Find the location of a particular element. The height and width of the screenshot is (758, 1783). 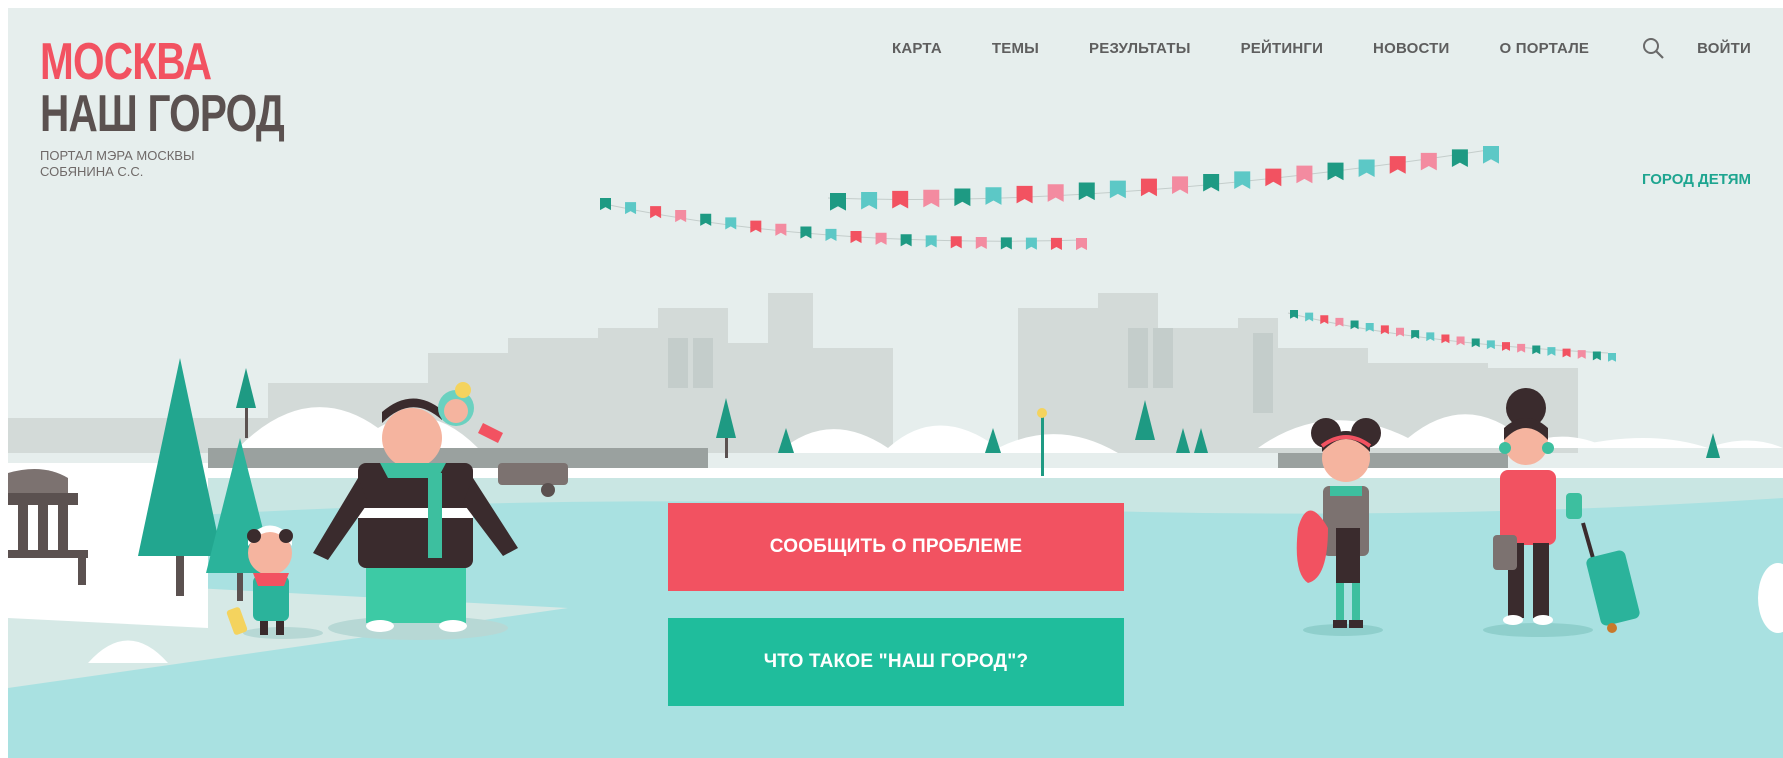

nav-item-ratings: РЕЙТИНГИ is located at coordinates (1282, 48).